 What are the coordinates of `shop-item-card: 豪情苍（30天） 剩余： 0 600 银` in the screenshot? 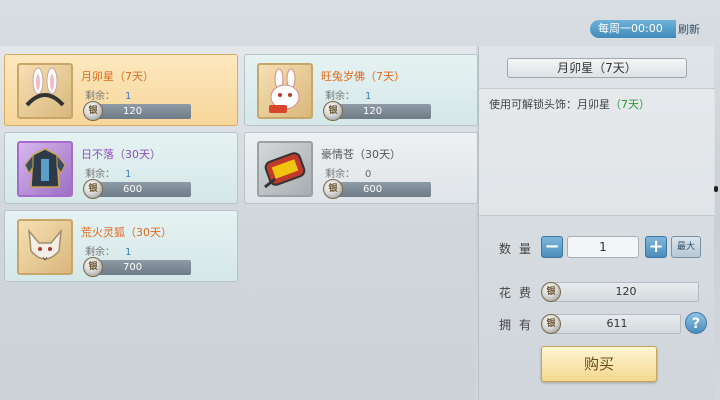 It's located at (361, 168).